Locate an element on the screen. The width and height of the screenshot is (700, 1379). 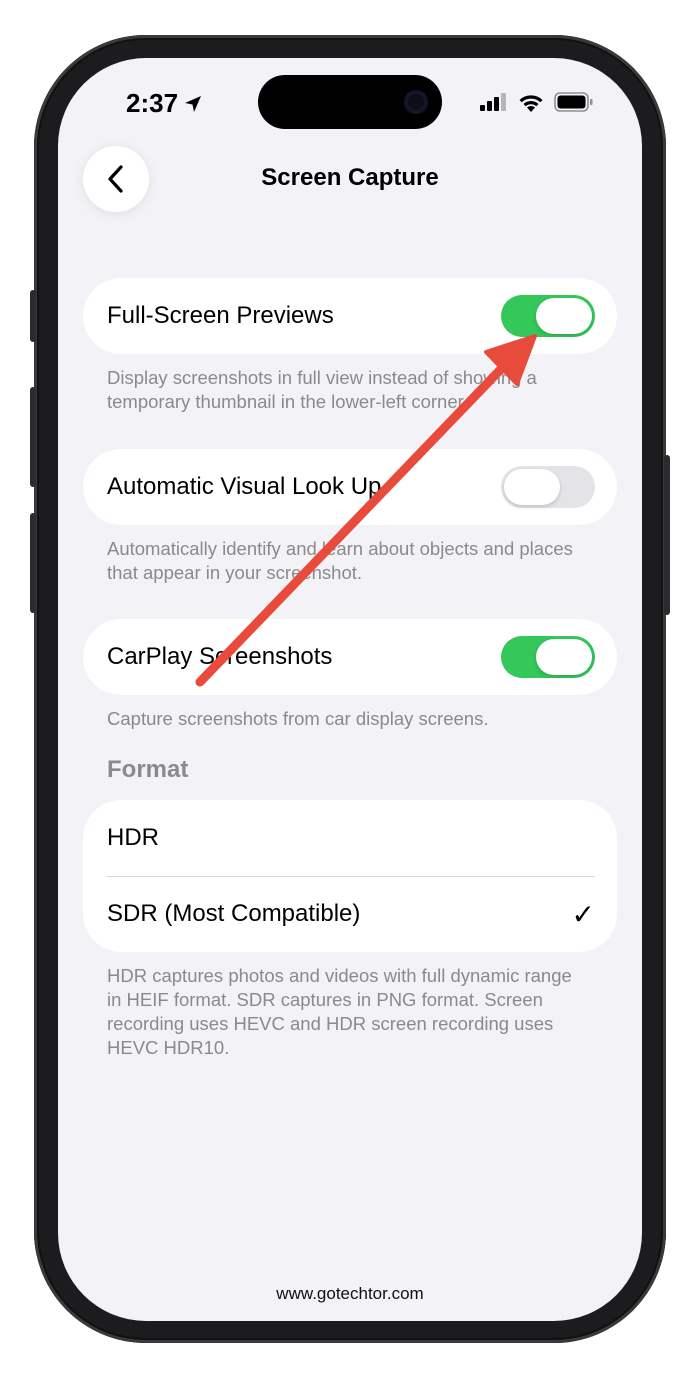
status-bar-indicators is located at coordinates (537, 102).